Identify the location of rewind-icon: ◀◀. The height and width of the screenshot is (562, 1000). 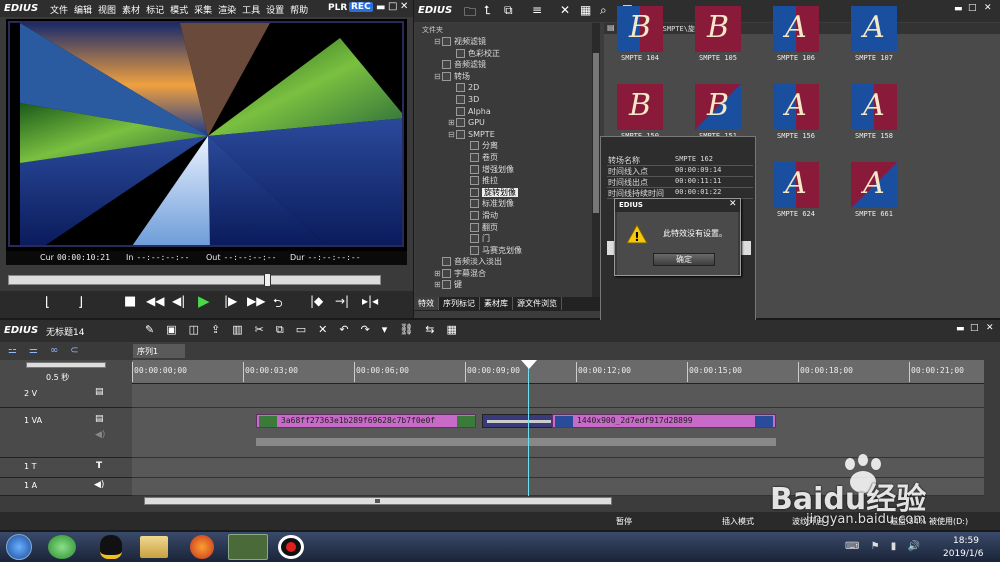
(155, 301).